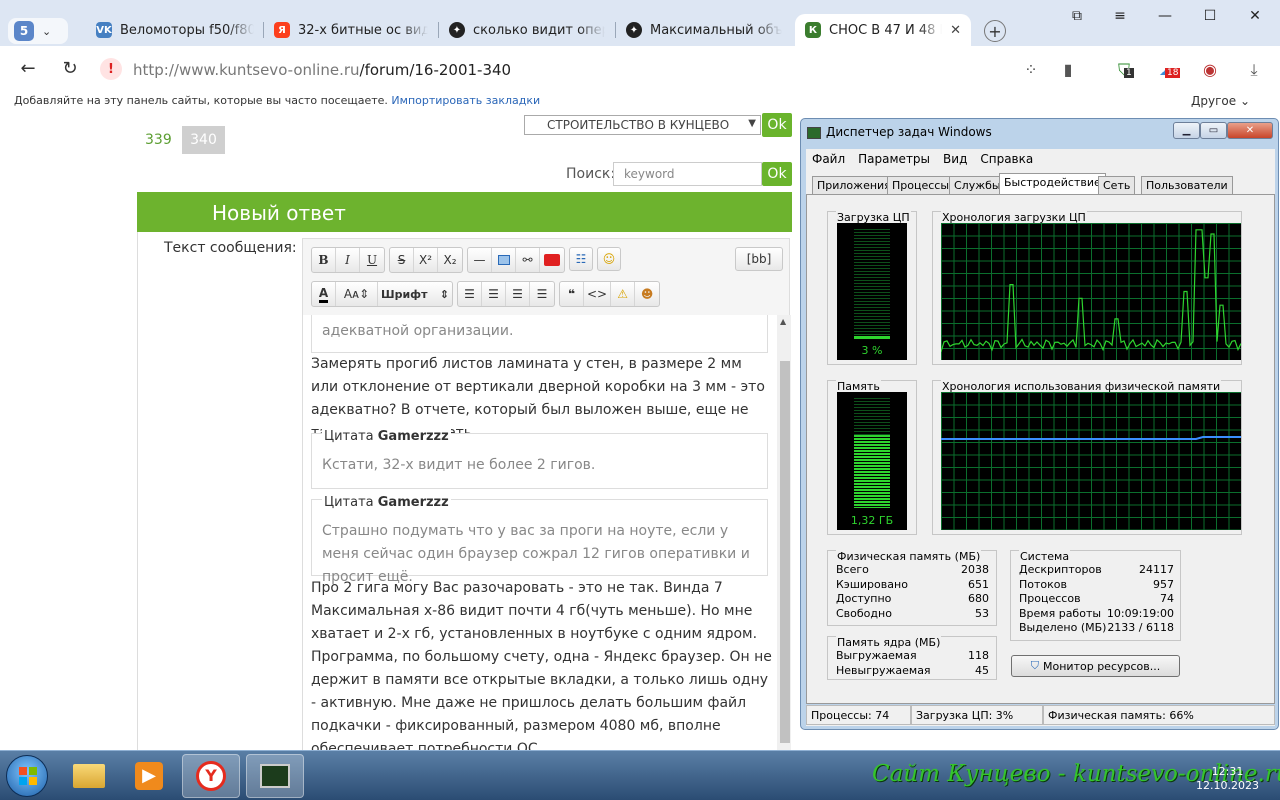  I want to click on horizontal-rule-button: —, so click(480, 260).